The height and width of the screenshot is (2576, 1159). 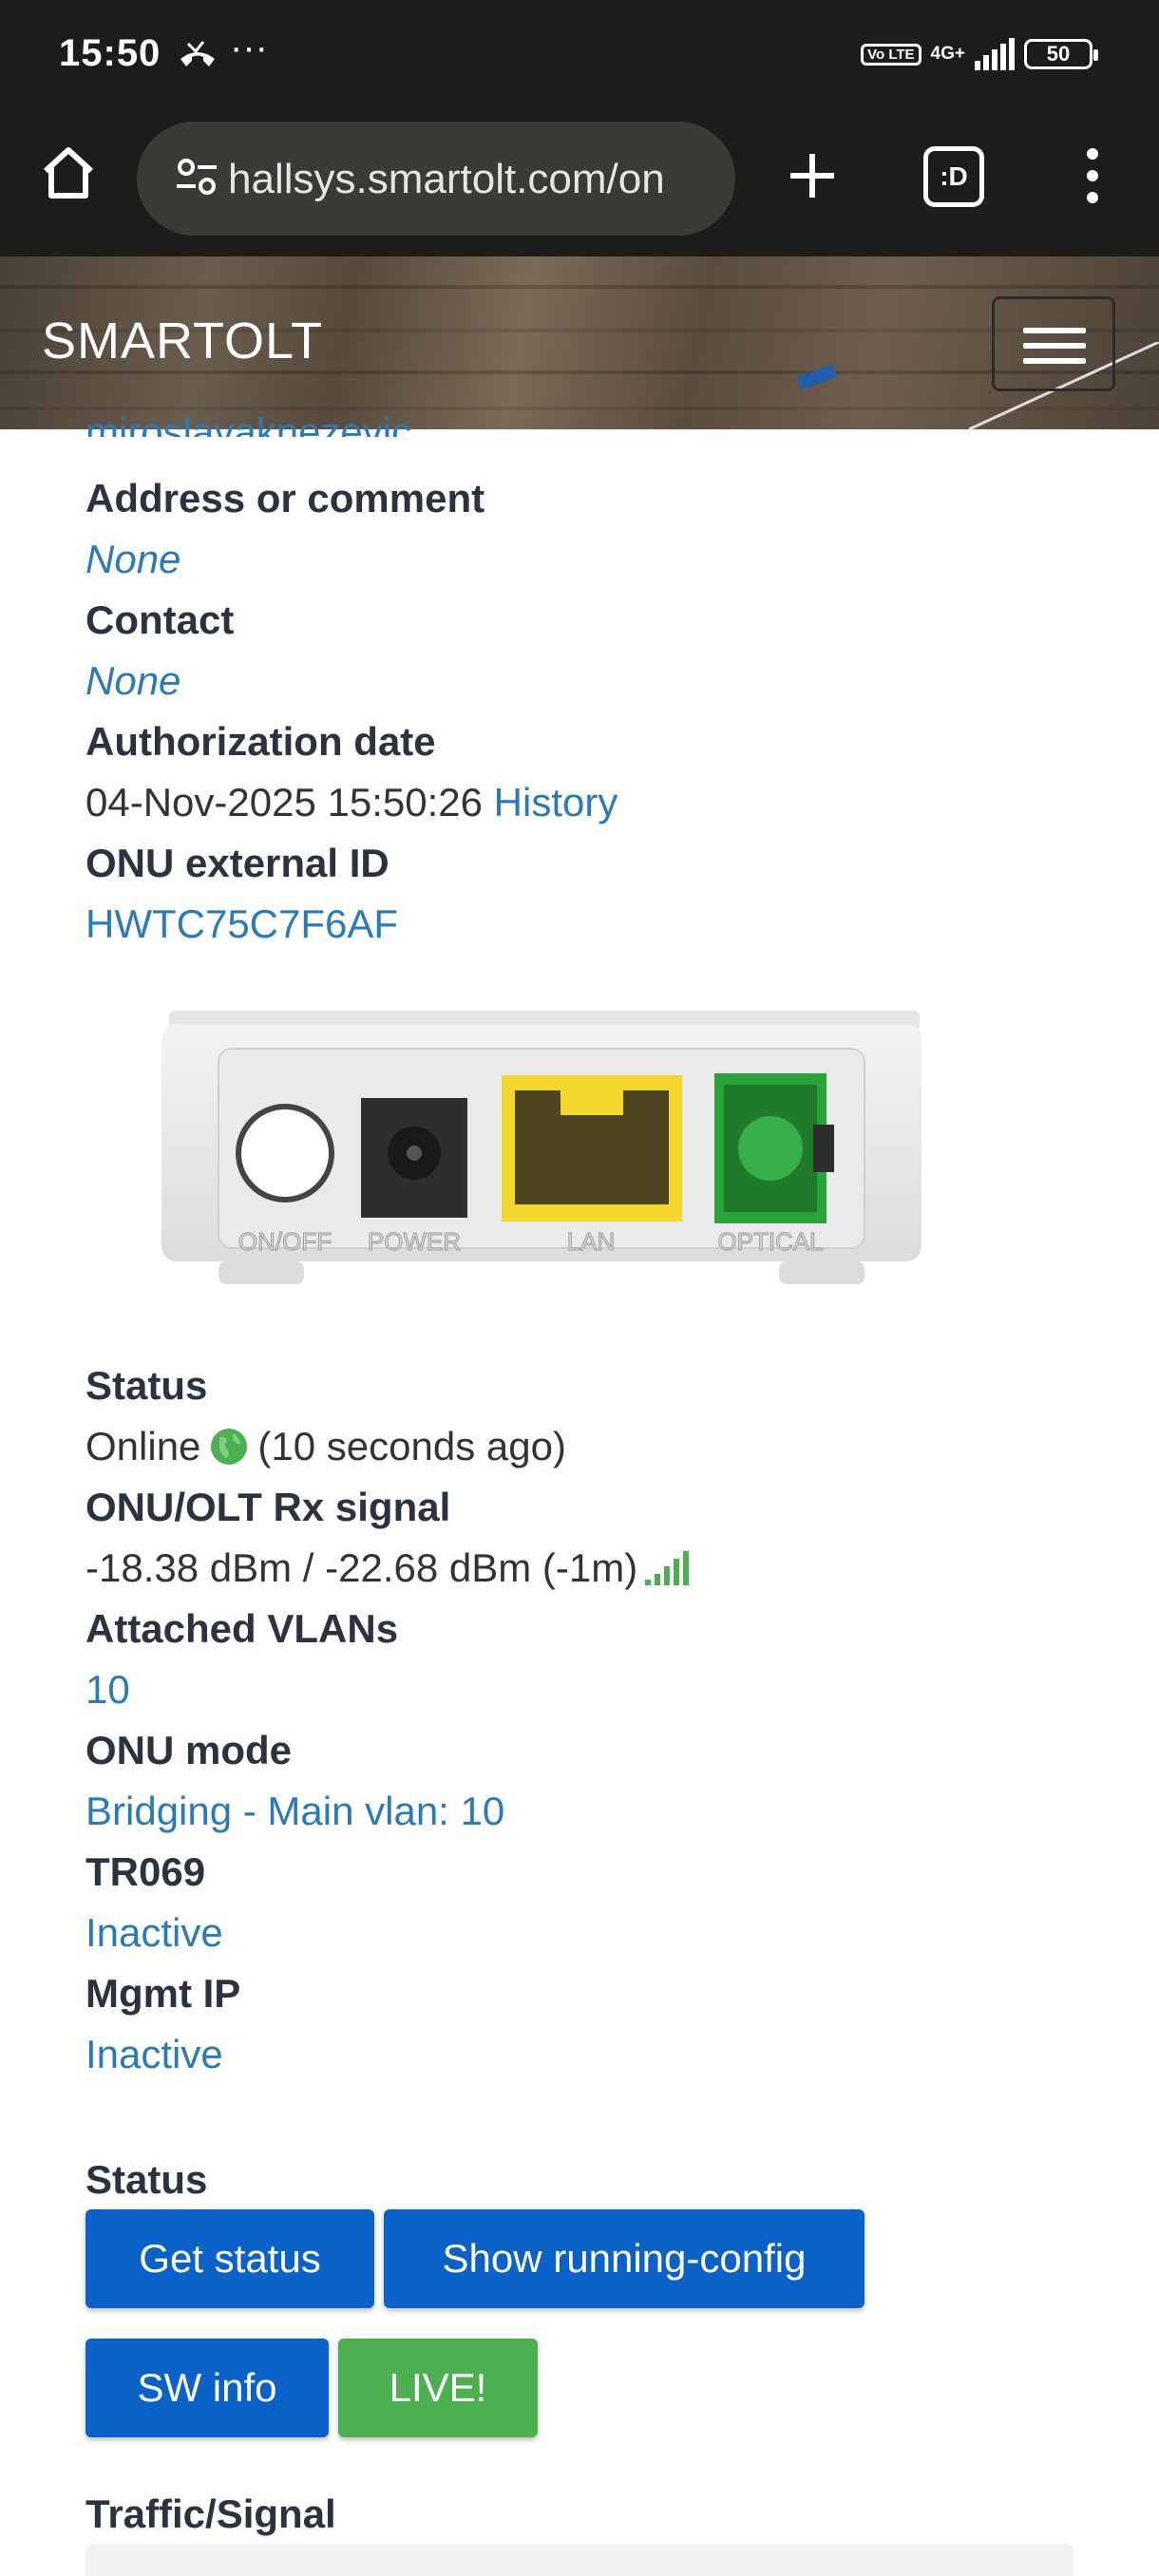 What do you see at coordinates (248, 422) in the screenshot?
I see `username-link: miroslavaknezevic` at bounding box center [248, 422].